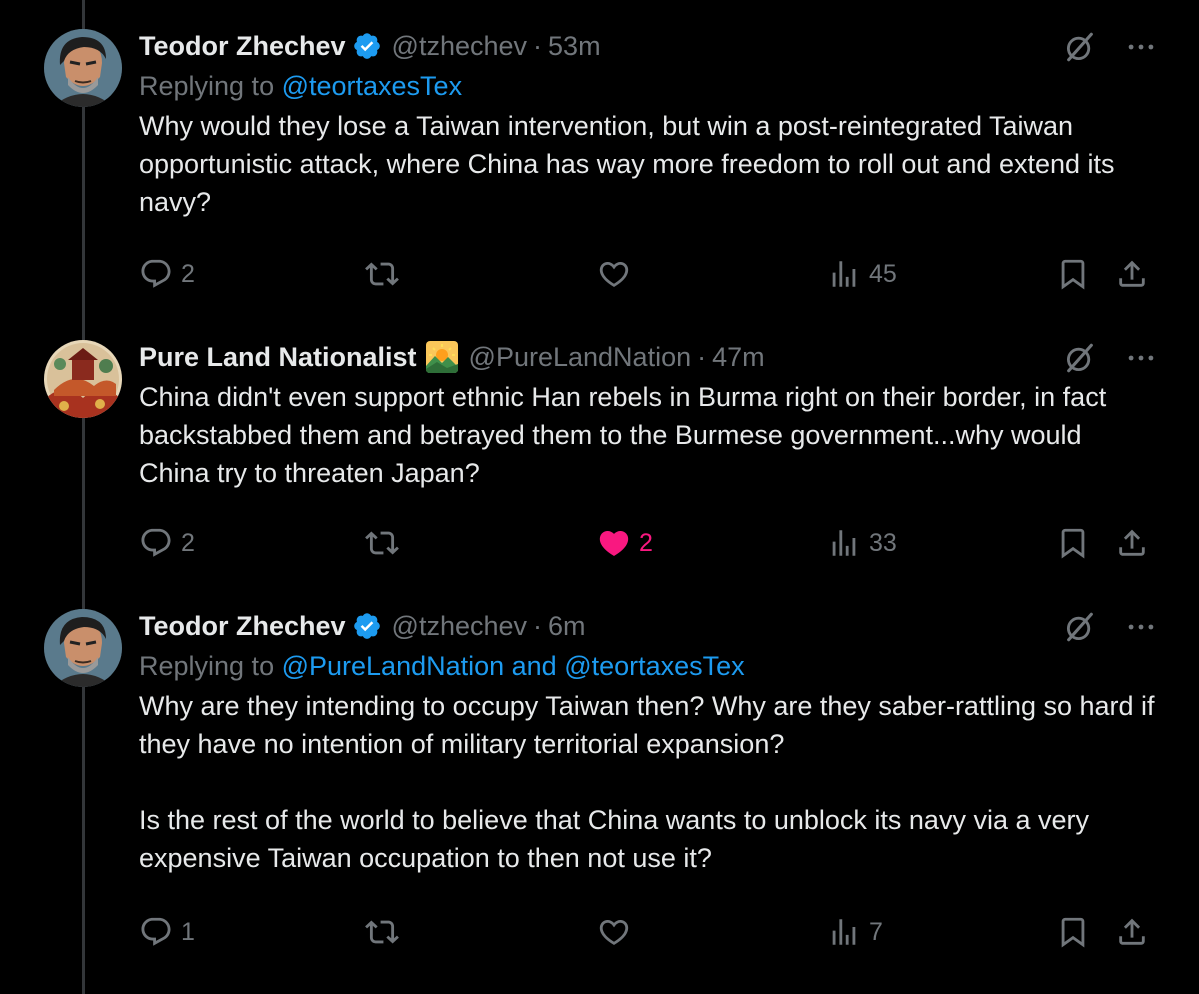 Image resolution: width=1199 pixels, height=994 pixels. Describe the element at coordinates (649, 626) in the screenshot. I see `tweet-header: Teodor Zhechev @tzhechev · 6m` at that location.